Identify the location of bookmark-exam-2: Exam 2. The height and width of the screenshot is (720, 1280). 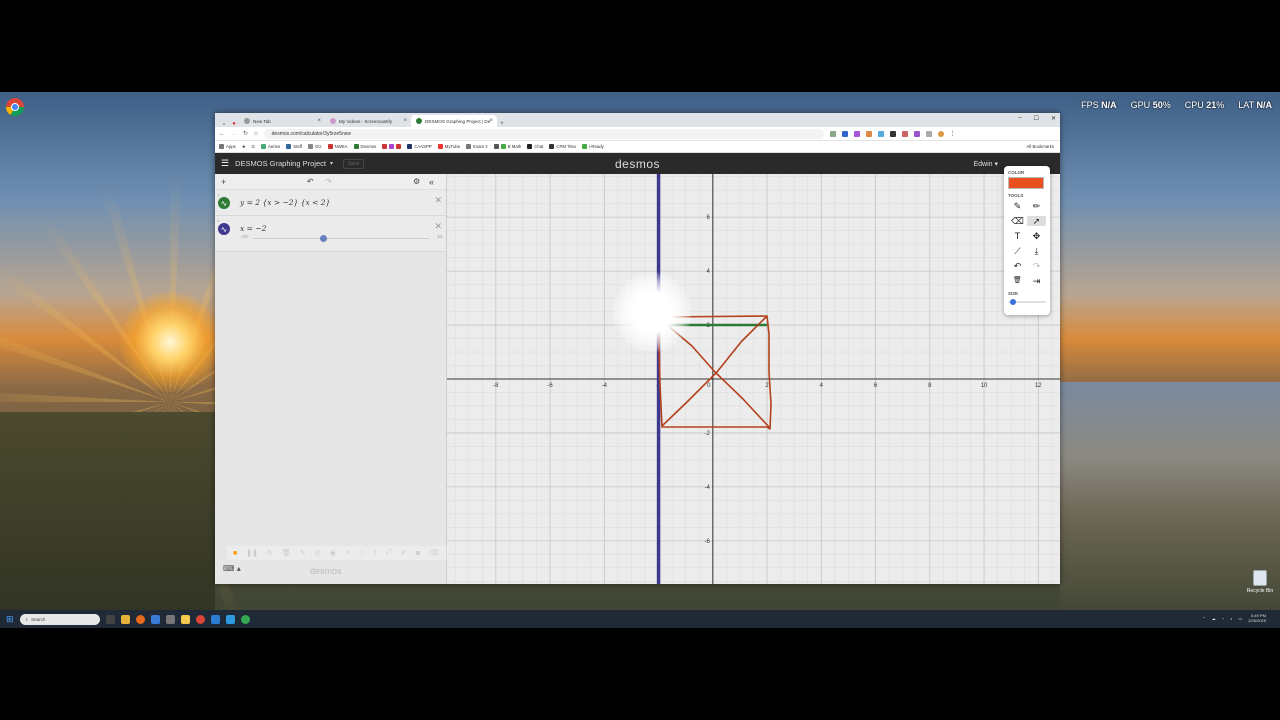
(477, 146).